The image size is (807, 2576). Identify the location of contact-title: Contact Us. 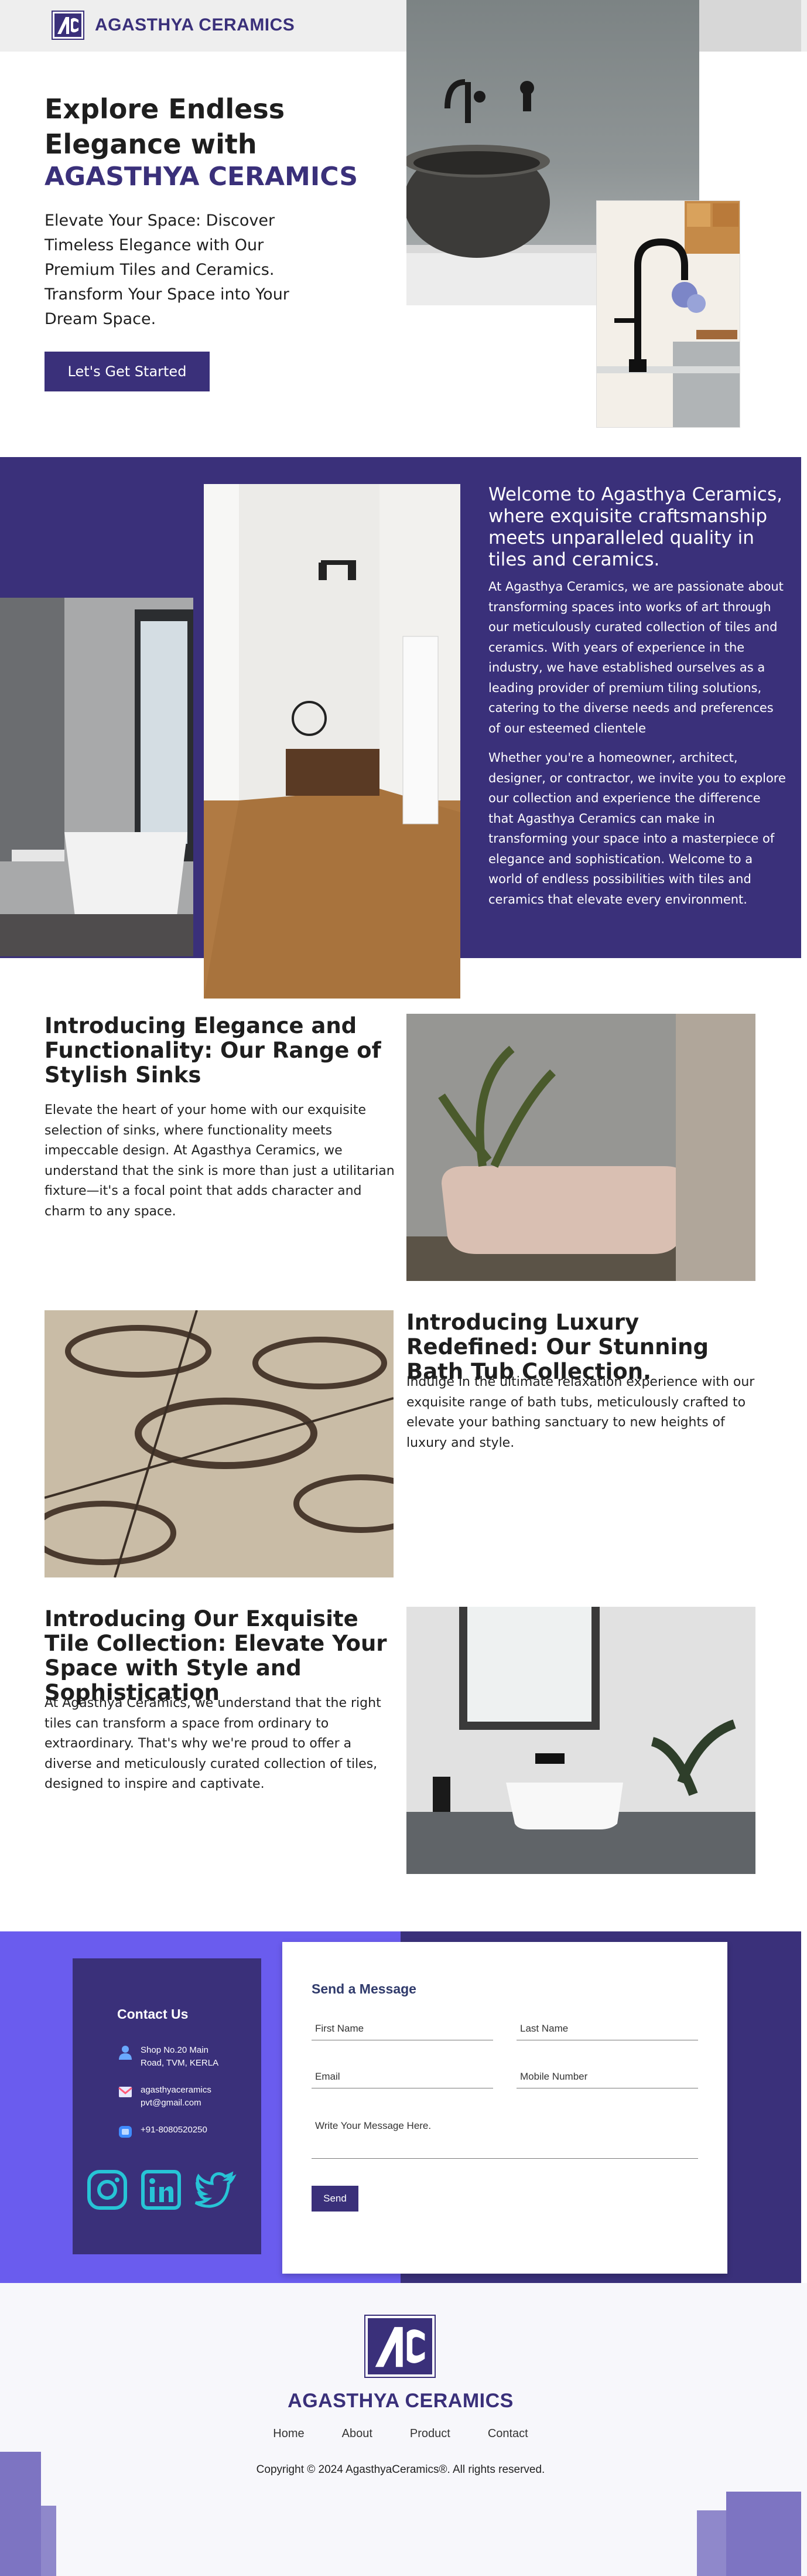
(153, 2014).